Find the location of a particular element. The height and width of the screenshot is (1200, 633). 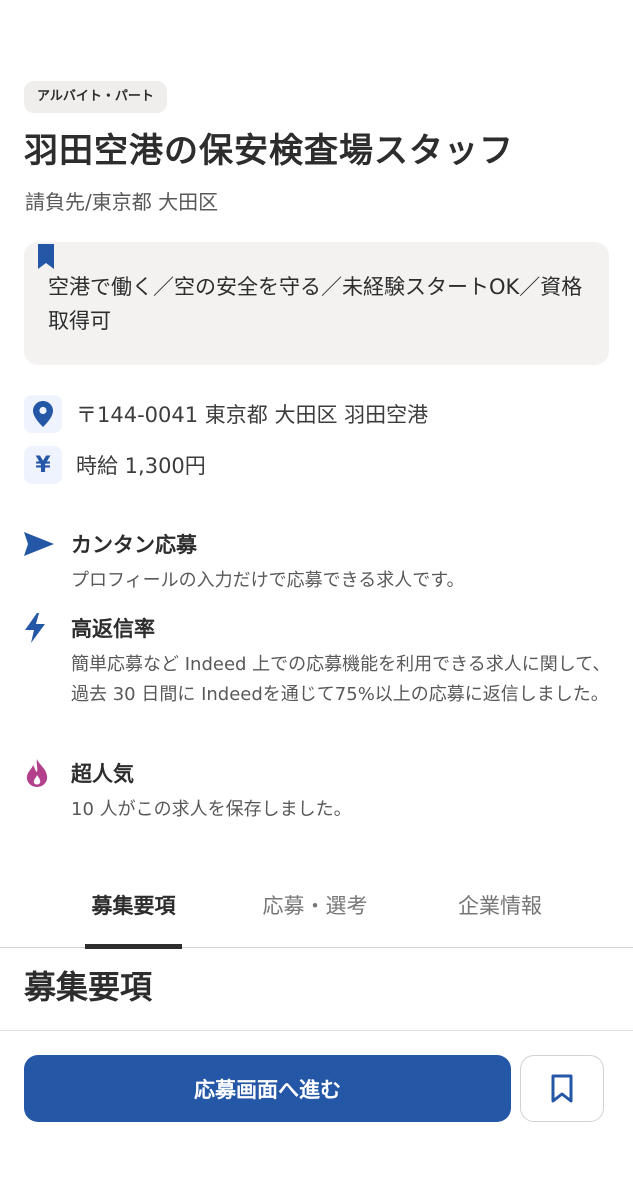

salary-text: 時給 1,300円 is located at coordinates (141, 466).